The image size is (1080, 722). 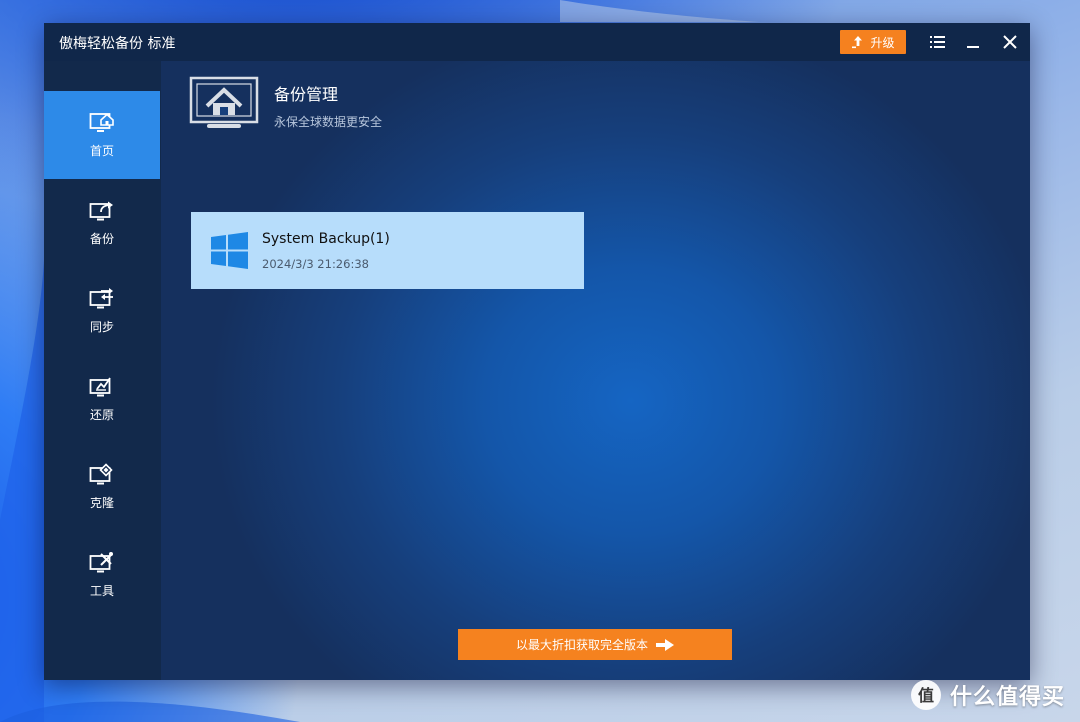 I want to click on sidebar-item-label: 克隆, so click(x=101, y=503).